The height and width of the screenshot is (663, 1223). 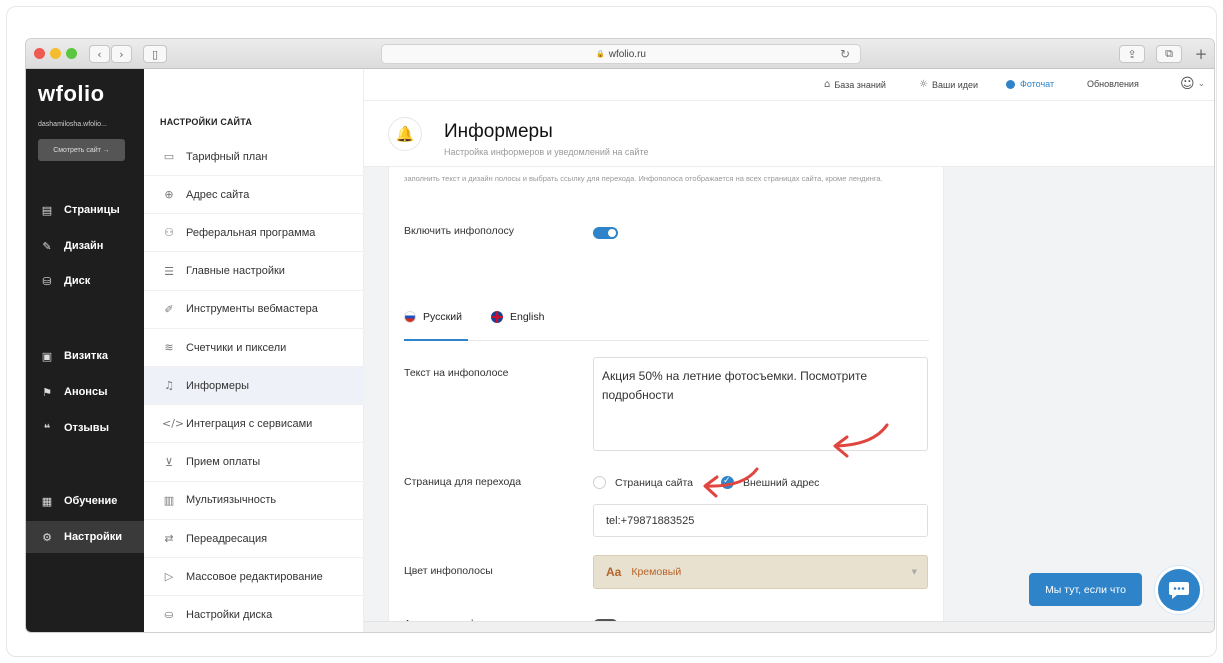 What do you see at coordinates (254, 463) in the screenshot?
I see `settings-item-8: ⊻ Прием оплаты` at bounding box center [254, 463].